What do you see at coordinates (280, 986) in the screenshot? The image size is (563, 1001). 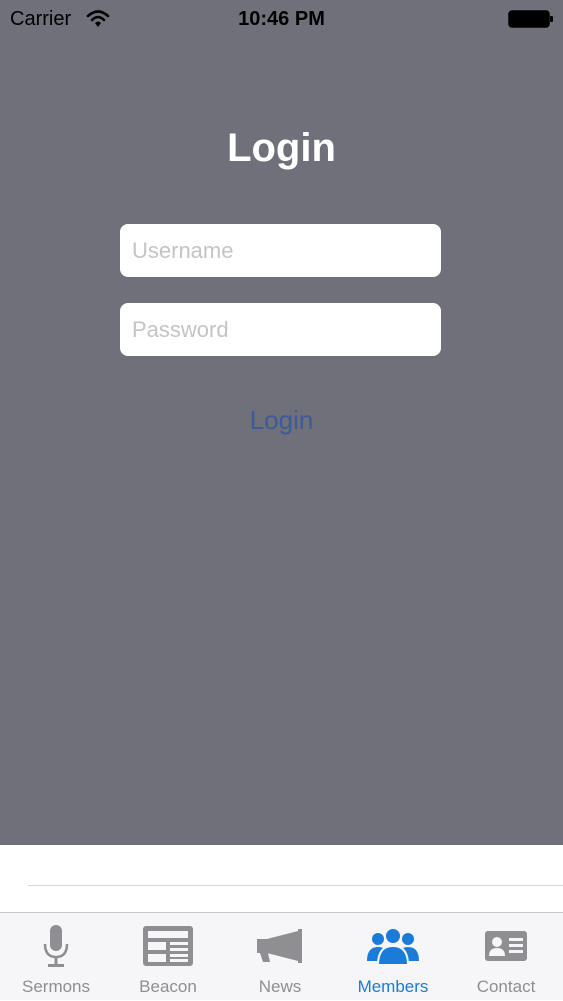 I see `tab-label-news: News` at bounding box center [280, 986].